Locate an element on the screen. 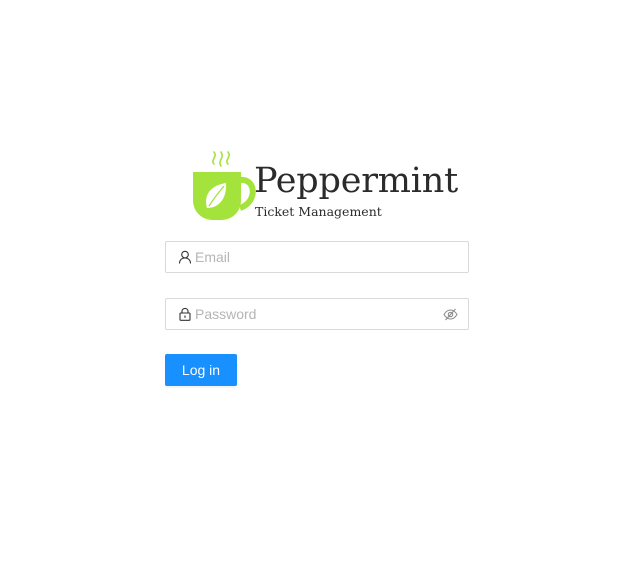 The width and height of the screenshot is (640, 588). email-input is located at coordinates (328, 257).